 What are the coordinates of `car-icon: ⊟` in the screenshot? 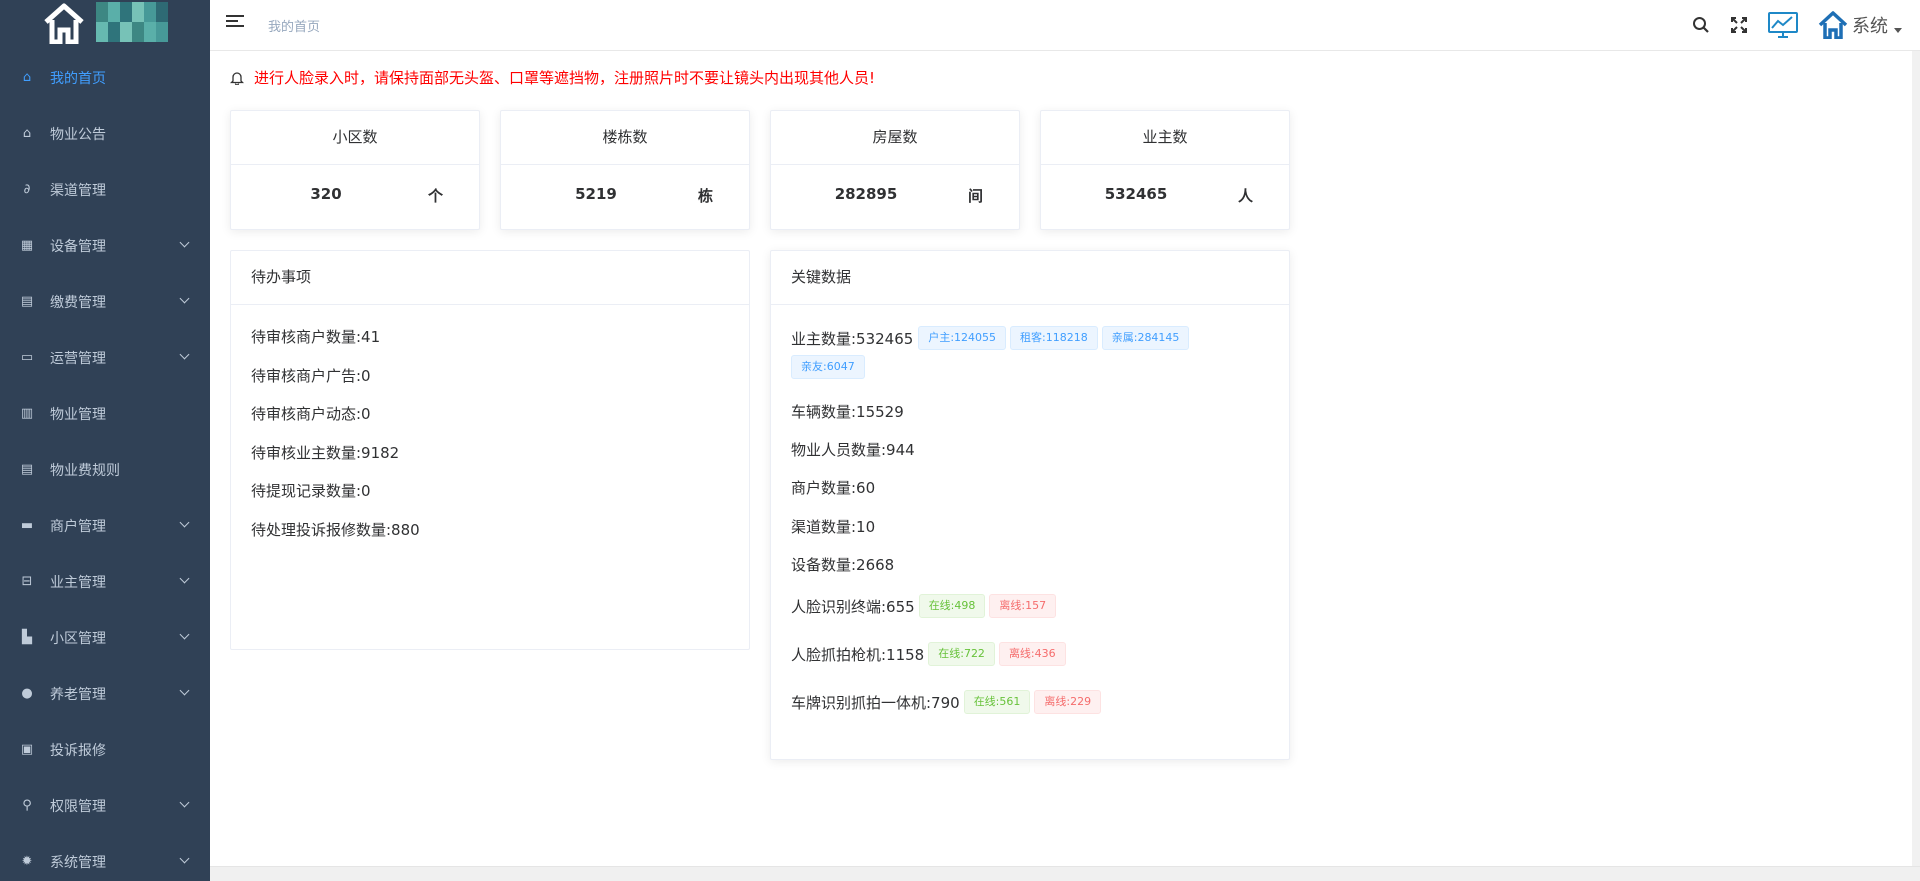 It's located at (27, 581).